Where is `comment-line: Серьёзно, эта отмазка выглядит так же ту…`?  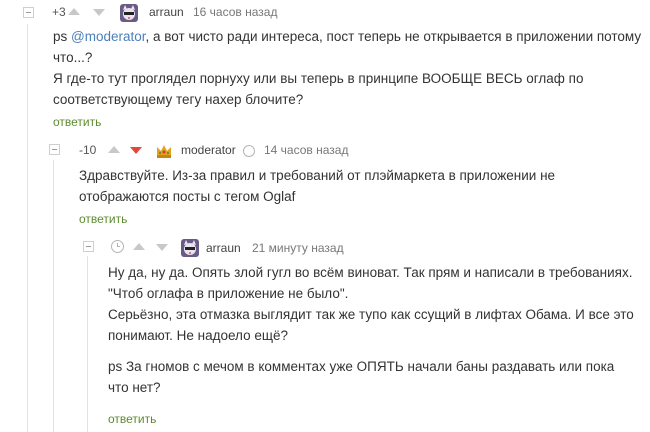 comment-line: Серьёзно, эта отмазка выглядит так же ту… is located at coordinates (371, 314).